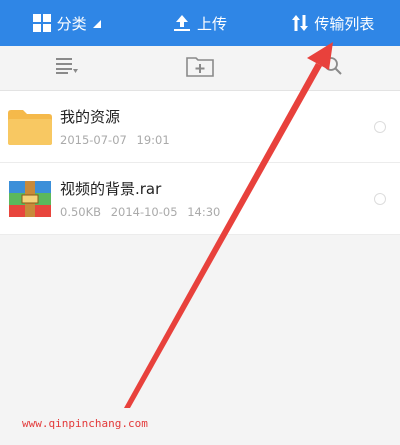 The image size is (400, 445). I want to click on file-time: 14:30, so click(204, 211).